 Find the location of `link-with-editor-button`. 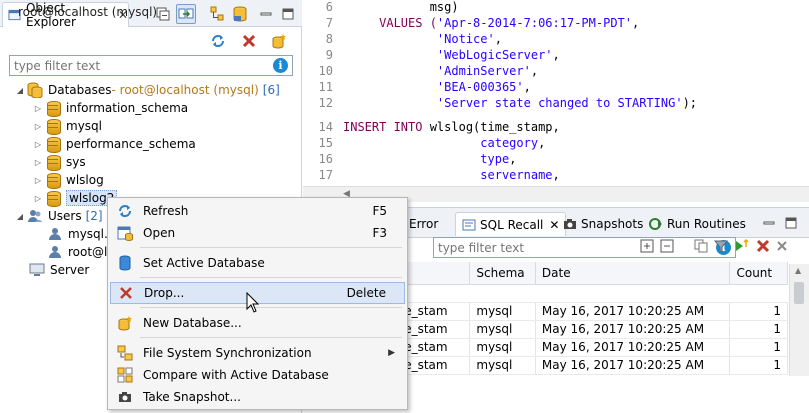

link-with-editor-button is located at coordinates (186, 14).